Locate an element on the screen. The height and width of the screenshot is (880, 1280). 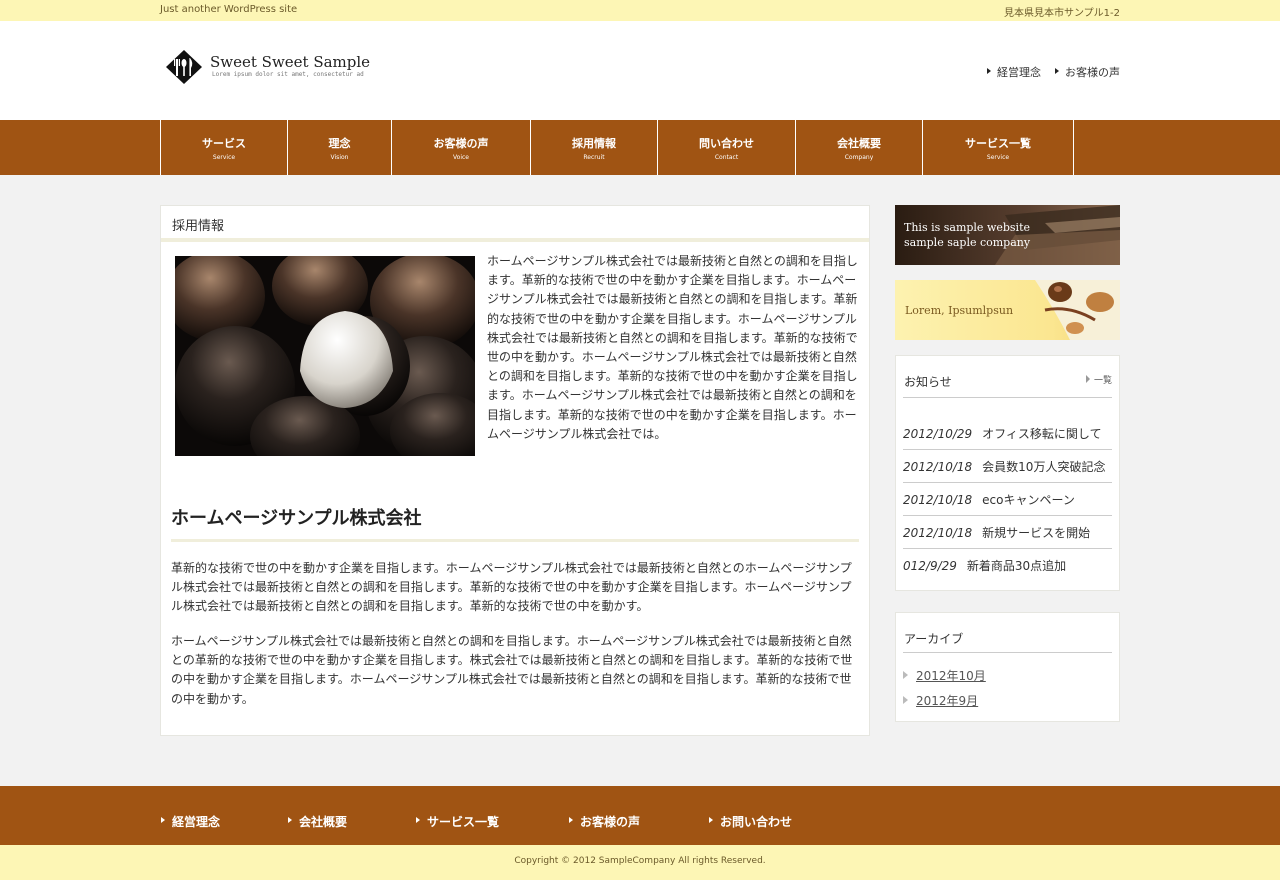
nav-sublabel: Voice is located at coordinates (461, 157).